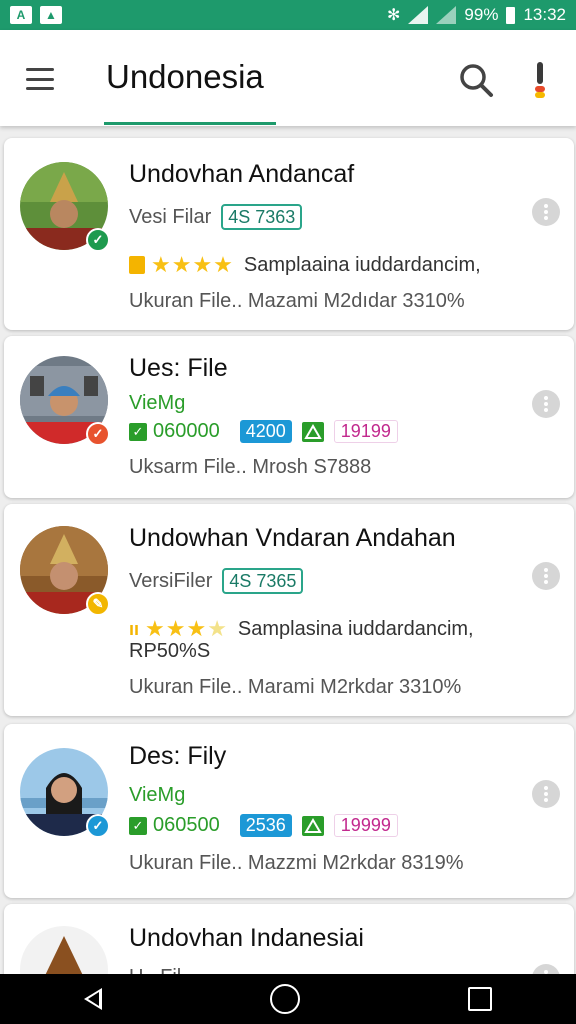  What do you see at coordinates (446, 15) in the screenshot?
I see `signal-icon` at bounding box center [446, 15].